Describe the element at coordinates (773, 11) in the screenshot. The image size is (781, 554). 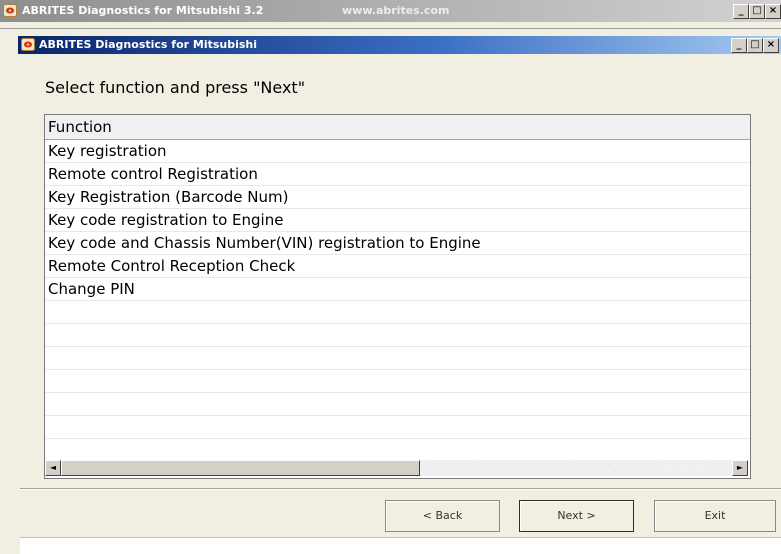
I see `outer-close-button: ×` at that location.